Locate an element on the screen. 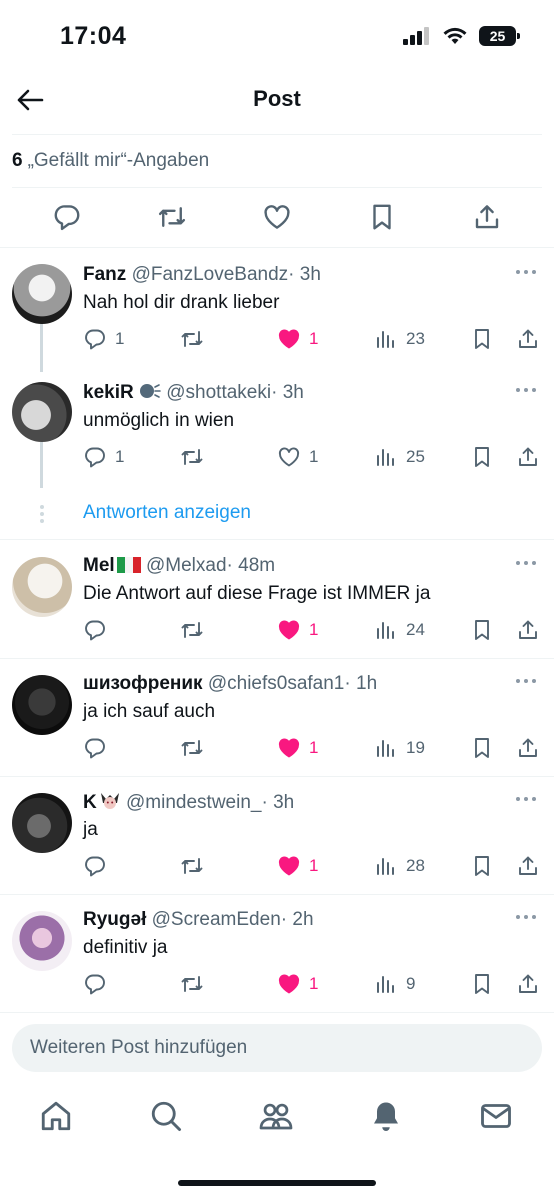 This screenshot has width=554, height=1200. views-button: 25 is located at coordinates (399, 457).